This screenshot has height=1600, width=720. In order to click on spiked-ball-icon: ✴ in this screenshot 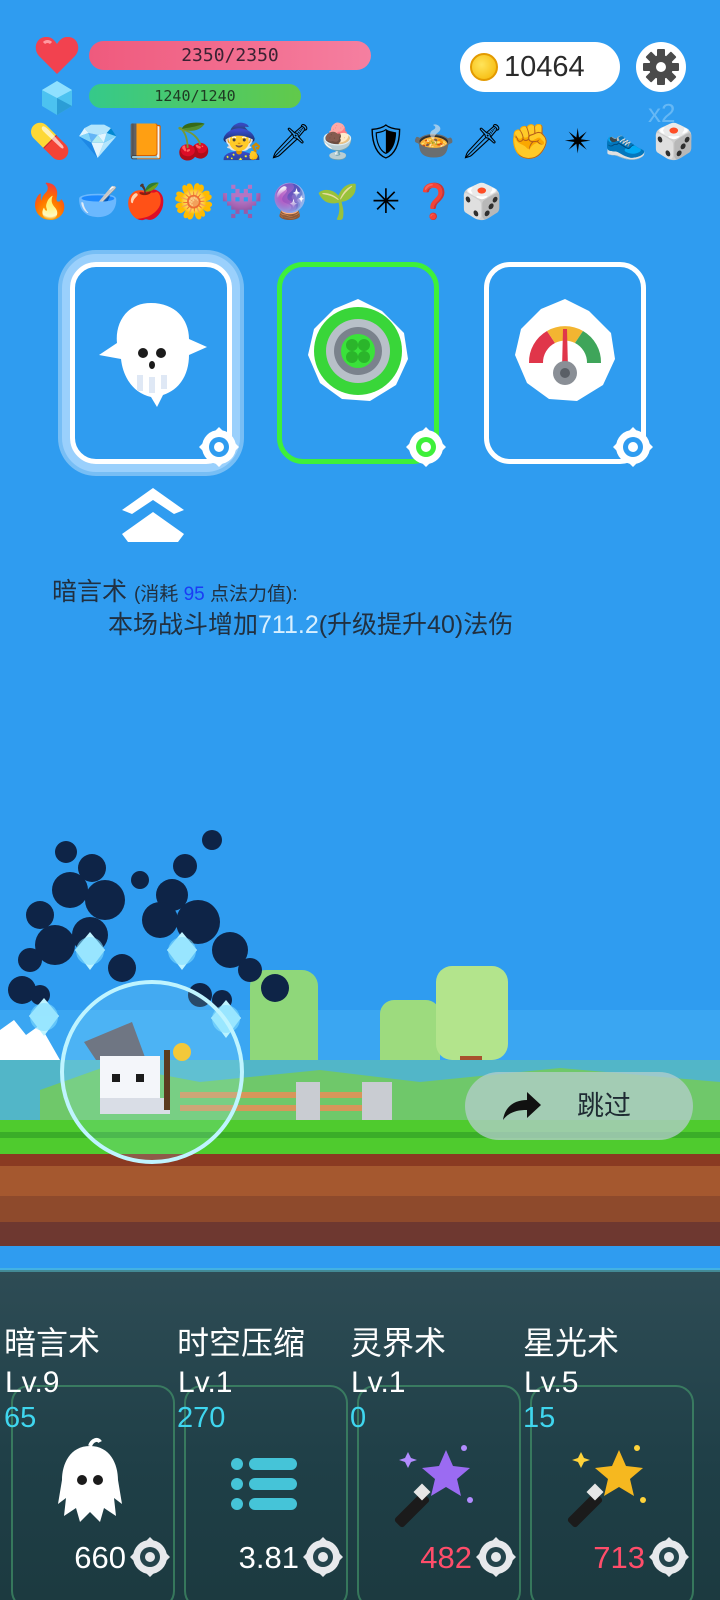, I will do `click(578, 142)`.